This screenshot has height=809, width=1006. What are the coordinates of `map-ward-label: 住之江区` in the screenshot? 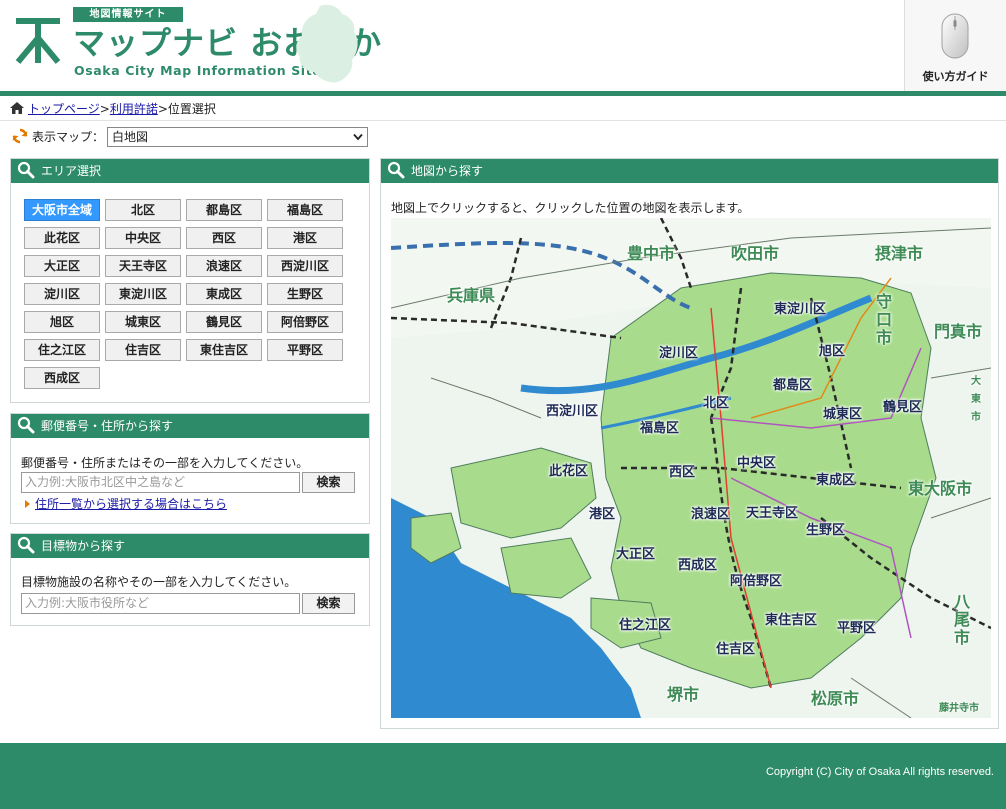 It's located at (645, 623).